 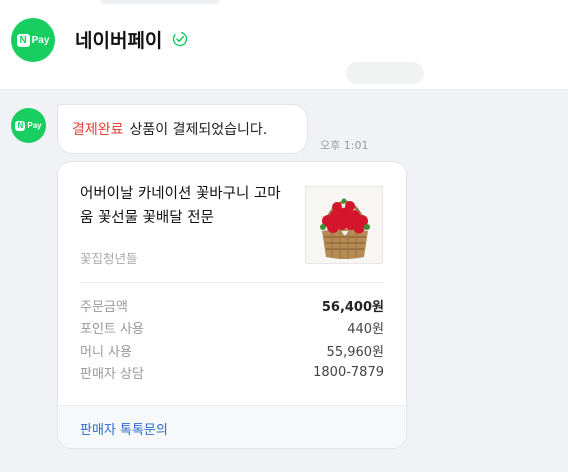 What do you see at coordinates (232, 426) in the screenshot?
I see `seller-talk-inquiry-link: 판매자 톡톡문의` at bounding box center [232, 426].